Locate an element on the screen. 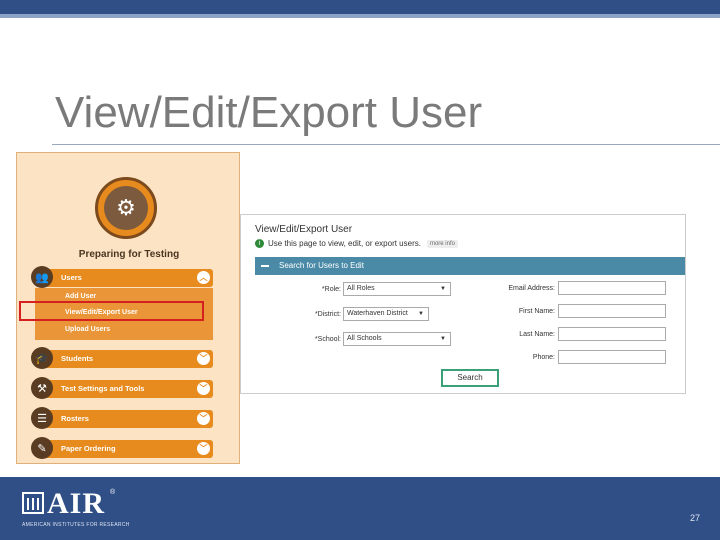  logo-subtitle: AMERICAN INSTITUTES FOR RESEARCH is located at coordinates (76, 525).